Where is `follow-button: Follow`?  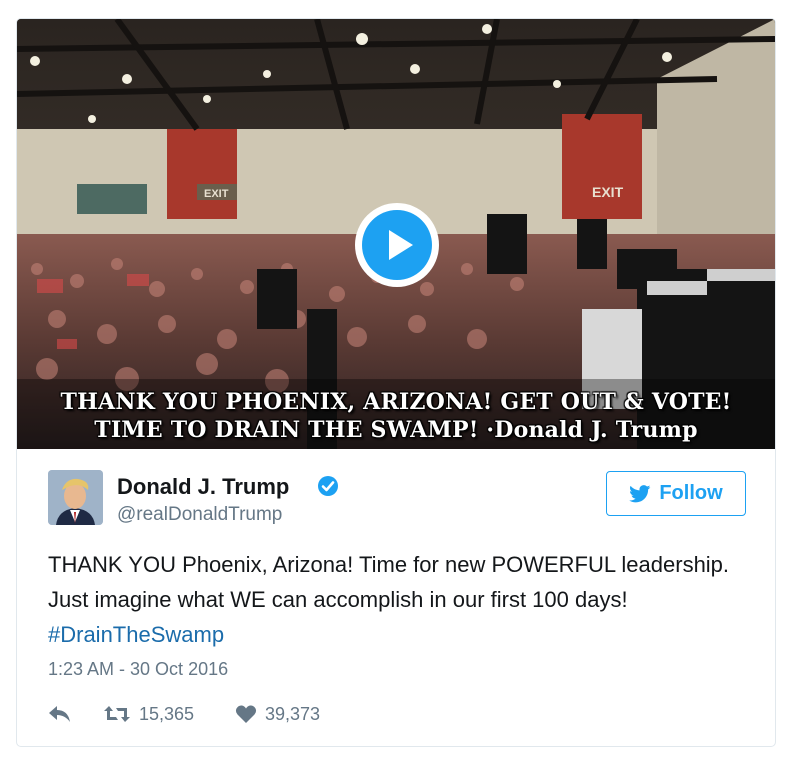
follow-button: Follow is located at coordinates (676, 493).